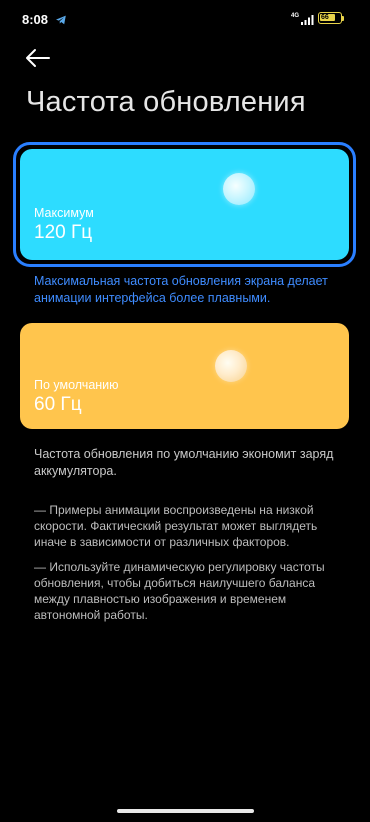  Describe the element at coordinates (307, 20) in the screenshot. I see `signal-icon` at that location.